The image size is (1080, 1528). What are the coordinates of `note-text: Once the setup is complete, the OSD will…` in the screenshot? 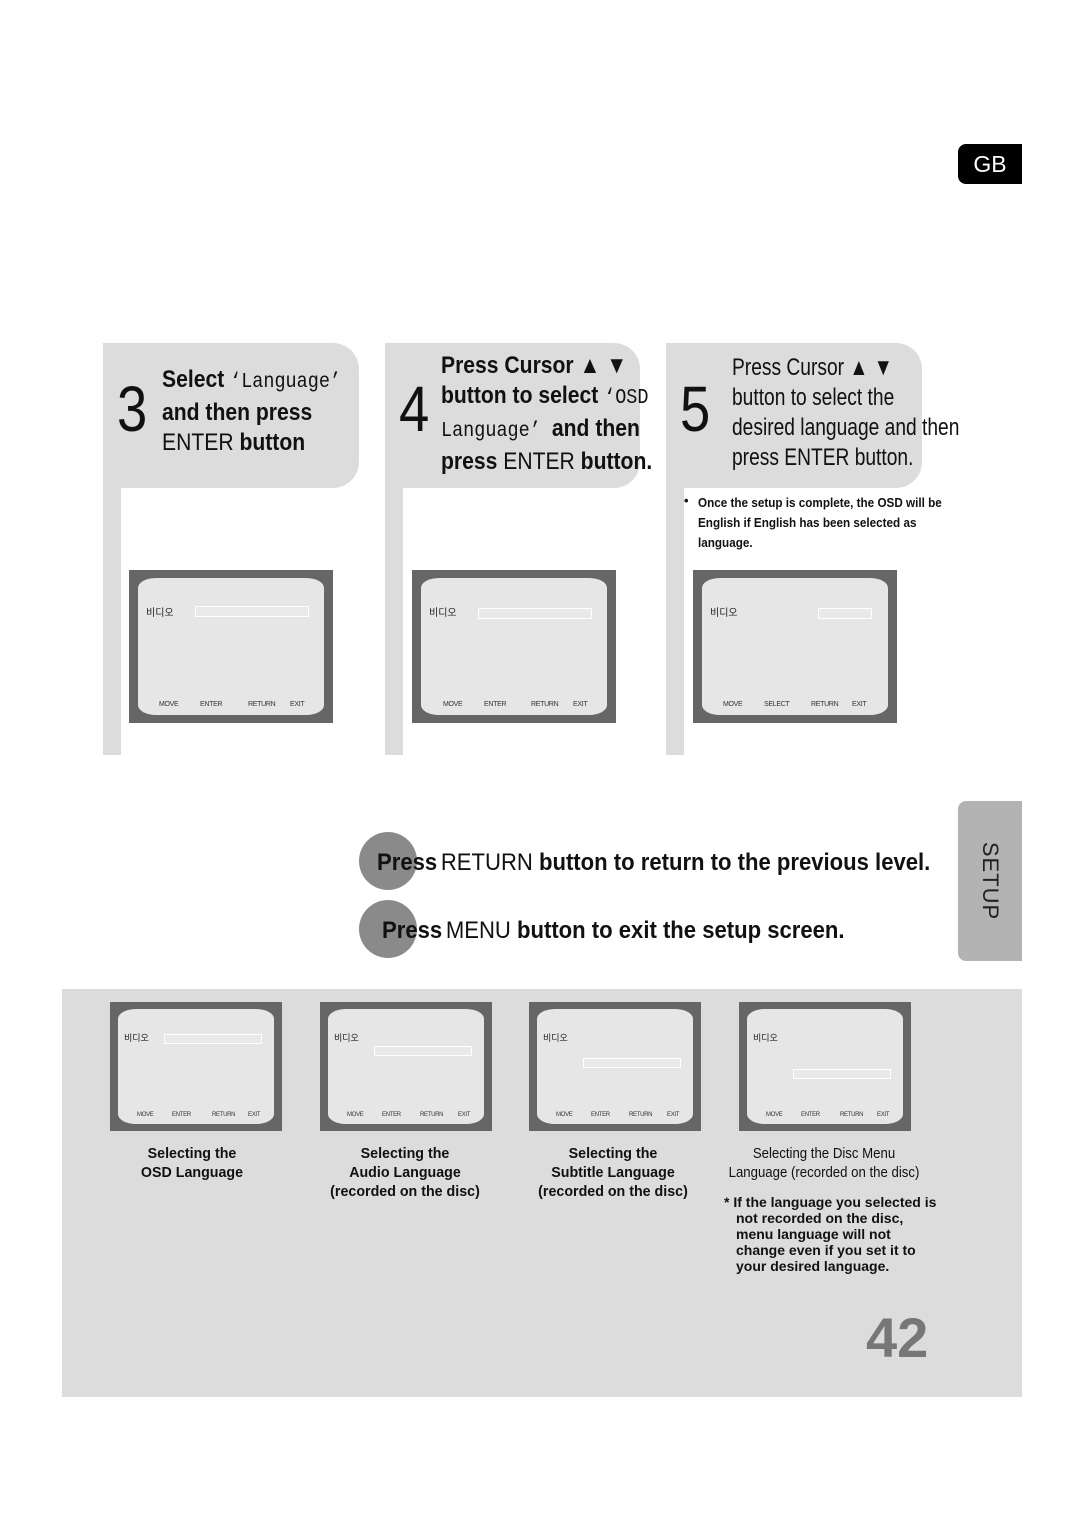 It's located at (820, 522).